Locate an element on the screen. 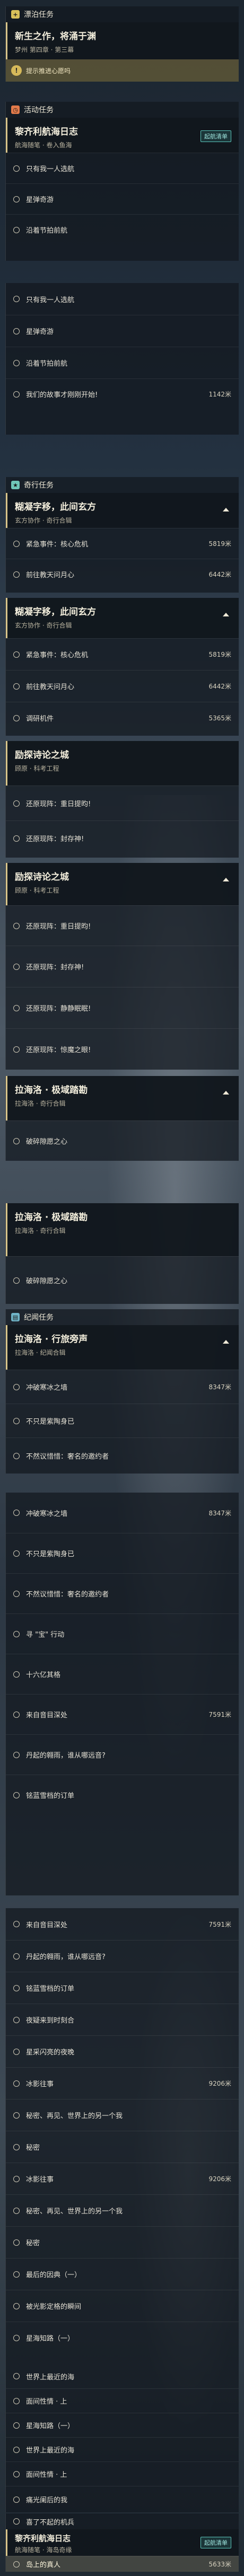 Image resolution: width=244 pixels, height=2576 pixels. step-label: 调研机件 is located at coordinates (40, 719).